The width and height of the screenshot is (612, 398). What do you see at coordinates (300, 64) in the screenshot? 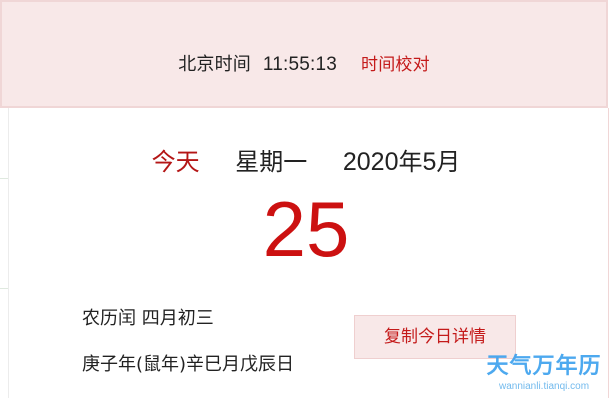
I see `current-time: 11:55:13` at bounding box center [300, 64].